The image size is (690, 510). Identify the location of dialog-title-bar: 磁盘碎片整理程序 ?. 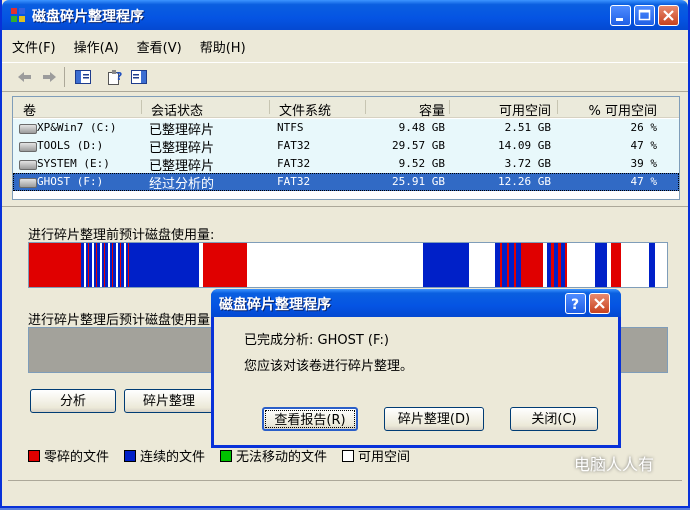
(416, 303).